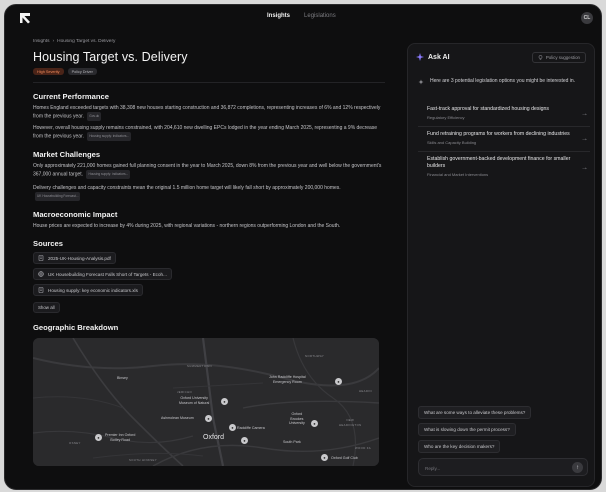 The height and width of the screenshot is (492, 606). Describe the element at coordinates (41, 41) in the screenshot. I see `breadcrumb-root: Insights` at that location.